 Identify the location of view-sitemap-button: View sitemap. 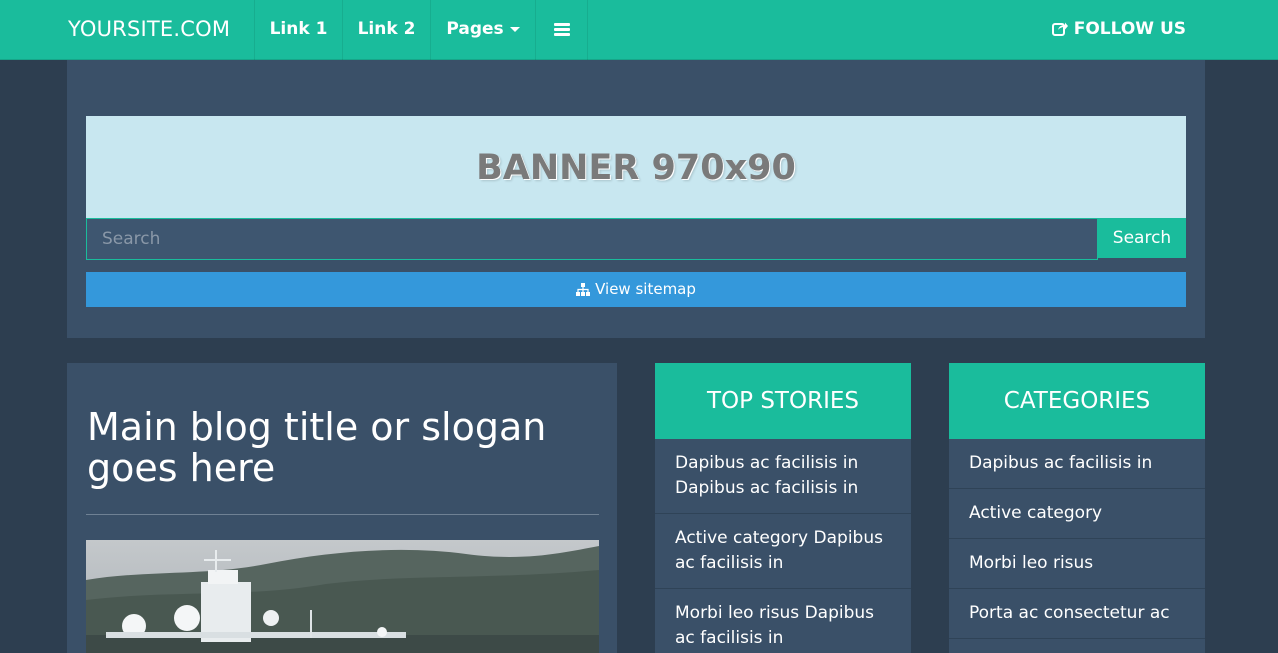
(636, 289).